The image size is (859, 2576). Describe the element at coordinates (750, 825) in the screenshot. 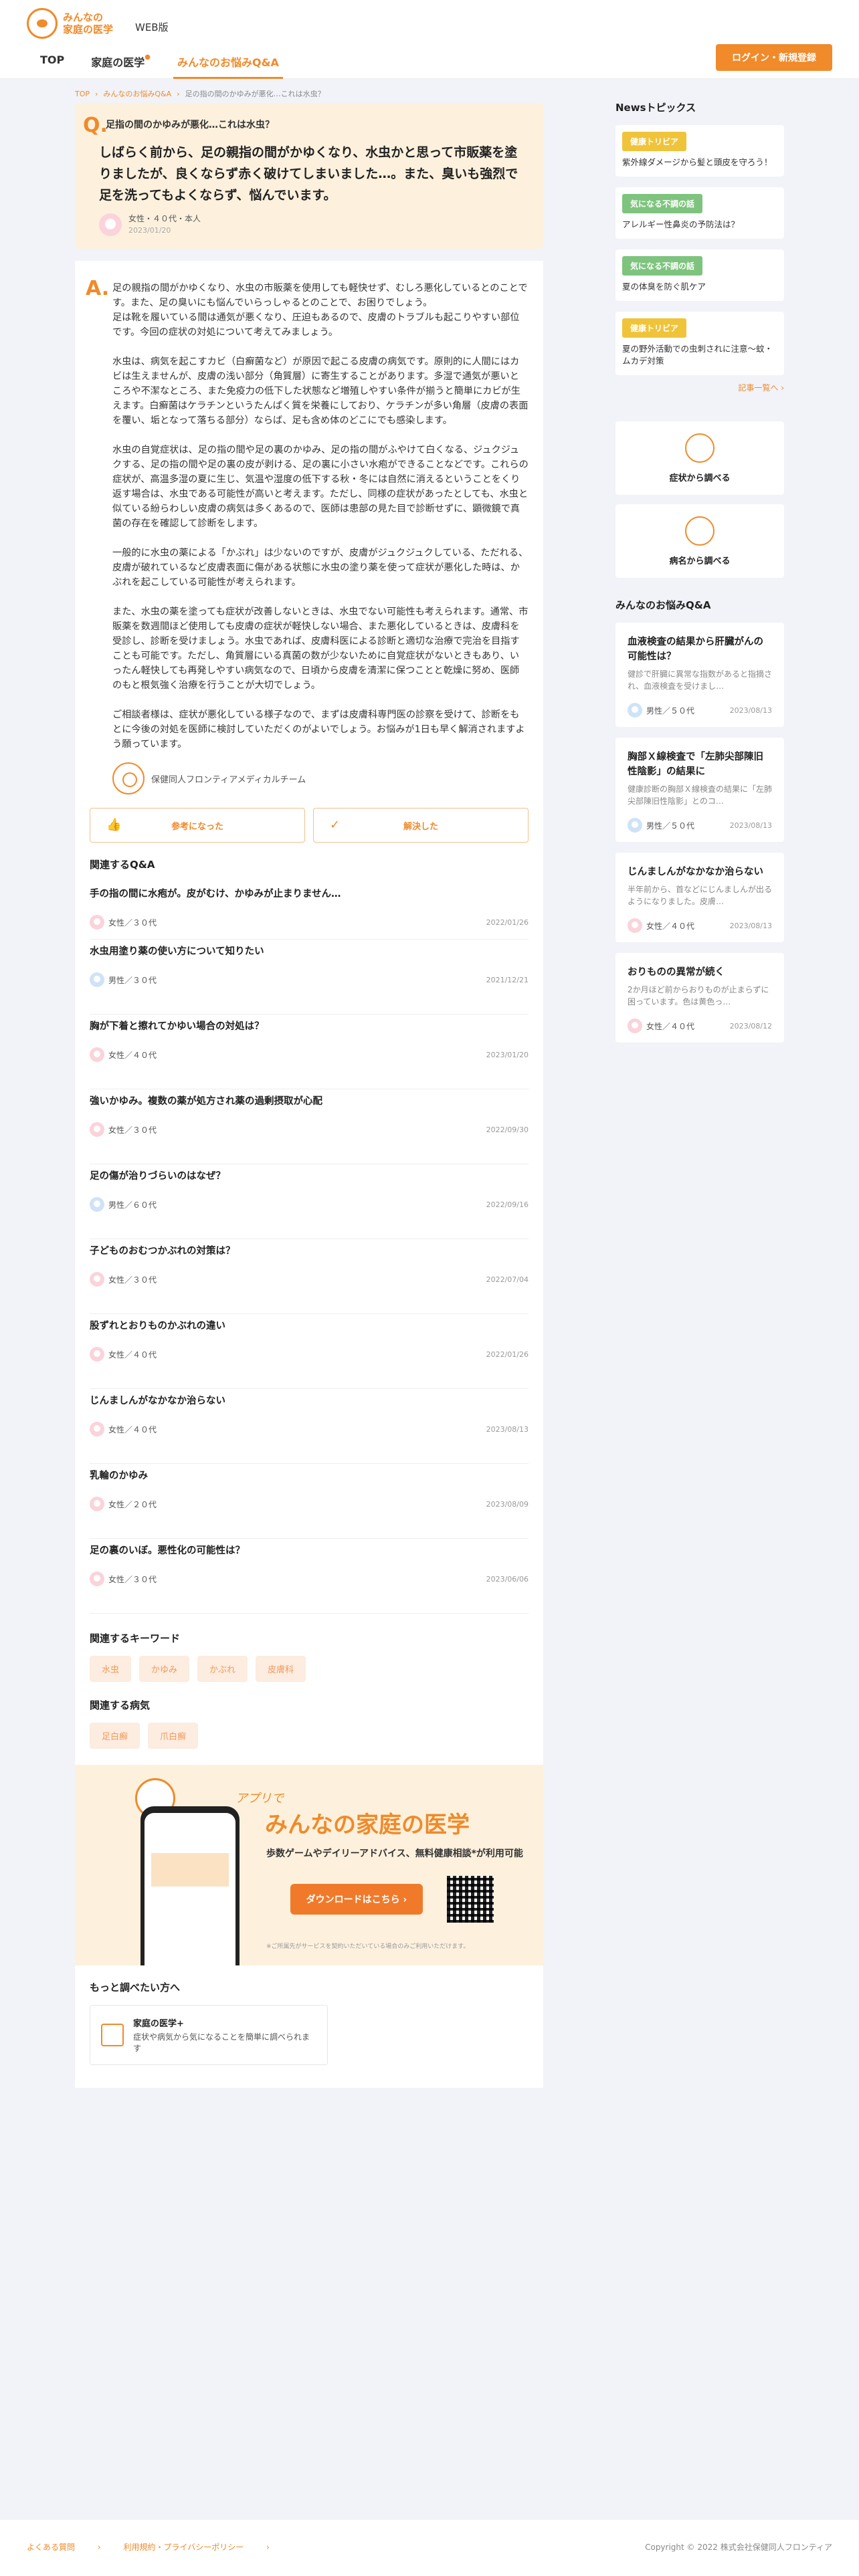

I see `sidebar-qa-date: 2023/08/13` at that location.